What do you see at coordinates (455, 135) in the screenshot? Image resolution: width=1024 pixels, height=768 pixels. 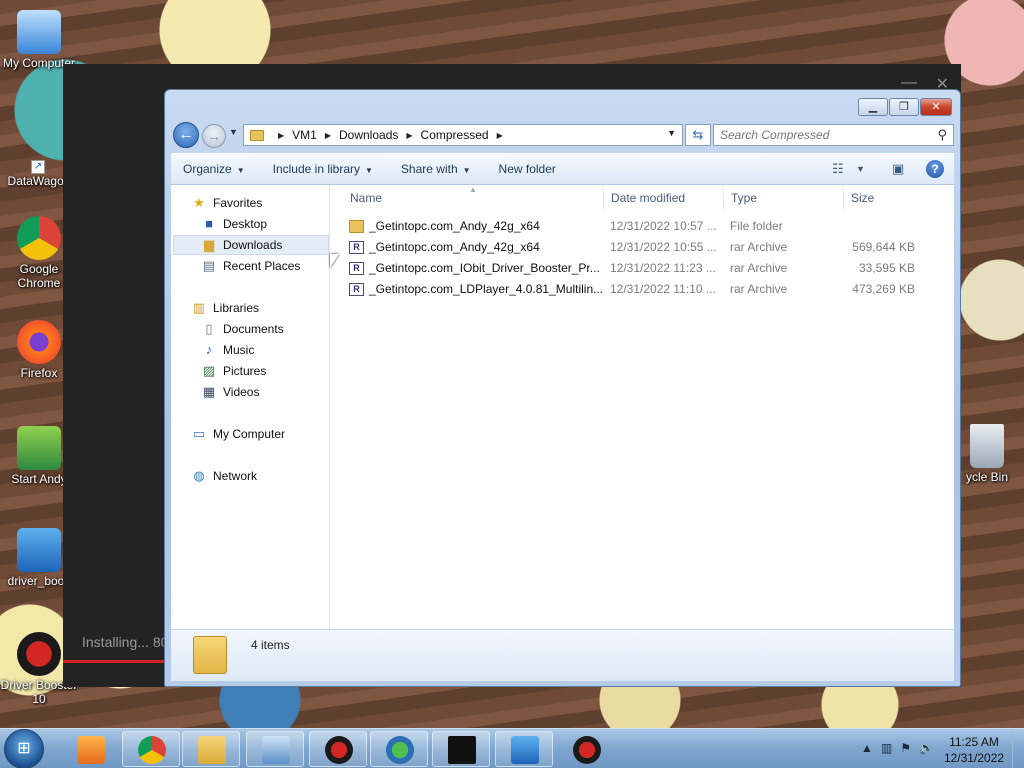 I see `breadcrumb-compressed: Compressed` at bounding box center [455, 135].